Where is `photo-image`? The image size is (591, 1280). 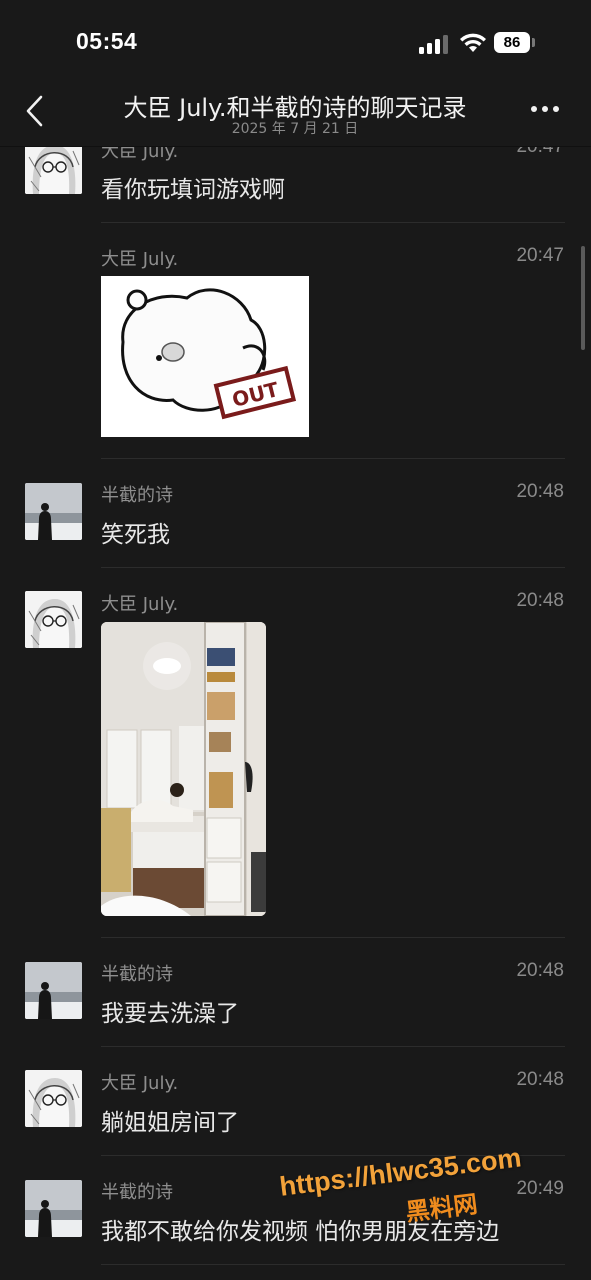 photo-image is located at coordinates (183, 769).